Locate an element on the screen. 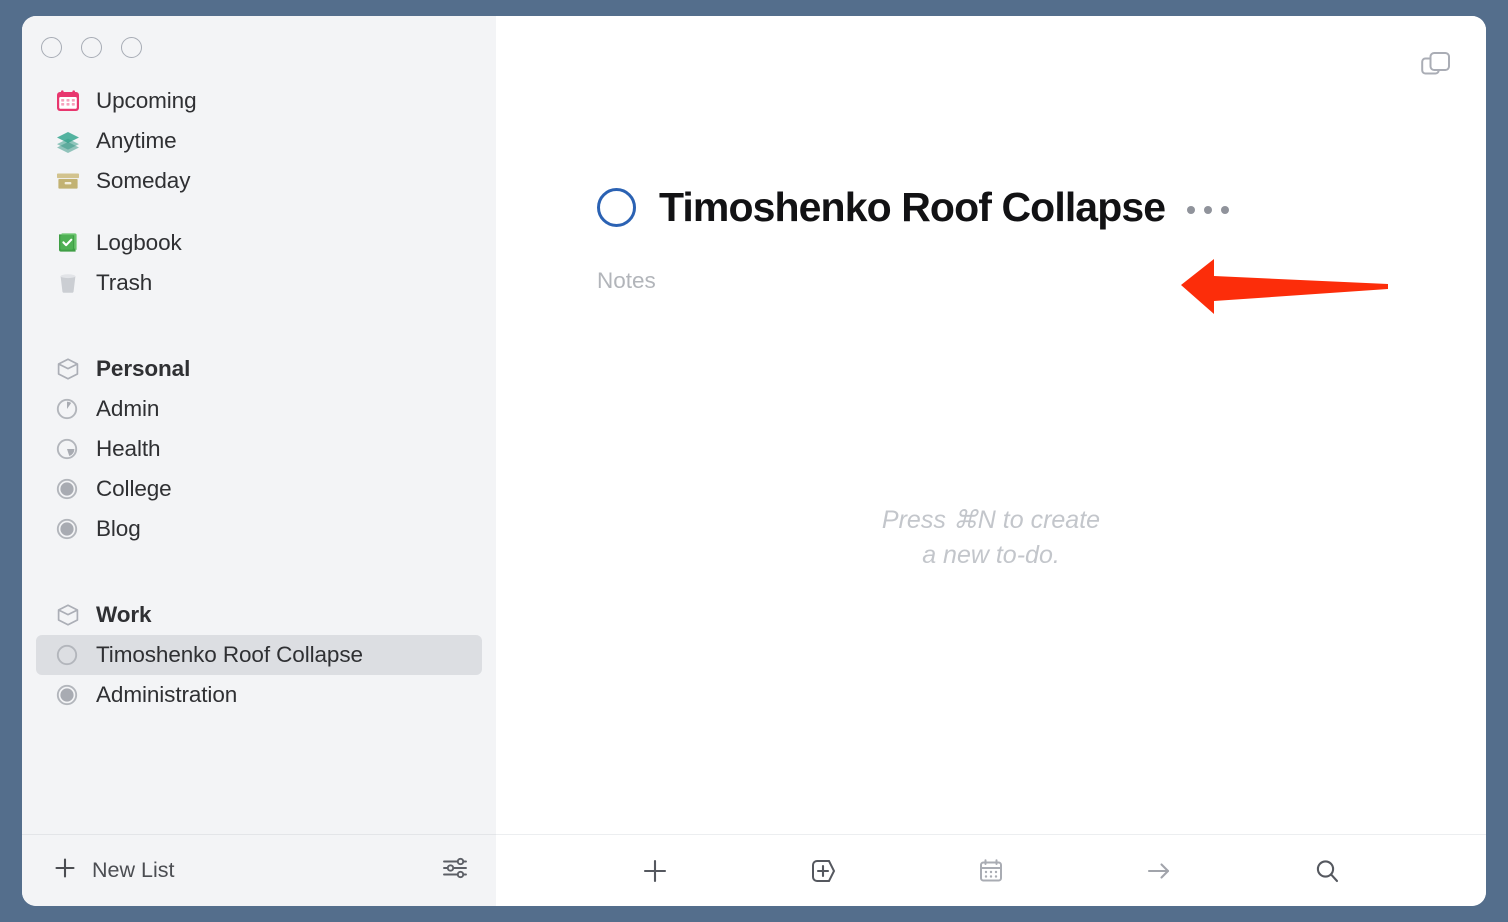  sidebar-item-label: Someday is located at coordinates (143, 180).